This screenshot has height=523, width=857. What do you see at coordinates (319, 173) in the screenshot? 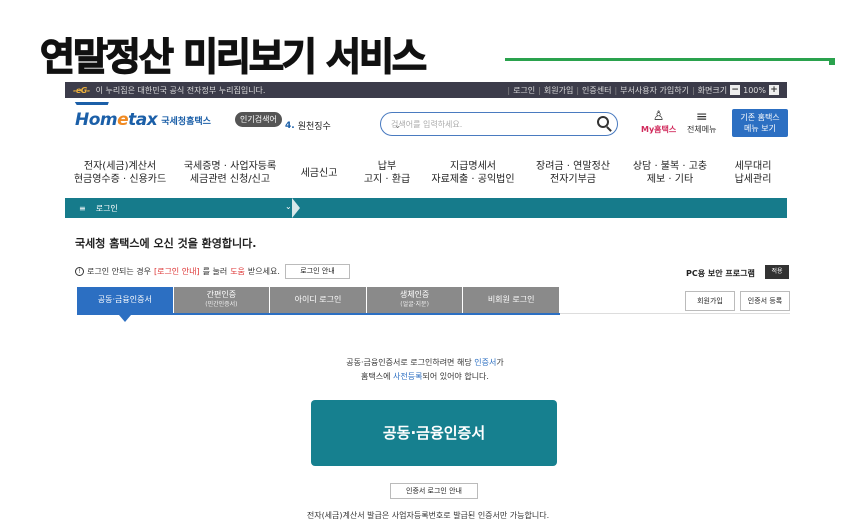
I see `nav-item-tax-report: 세금신고` at bounding box center [319, 173].